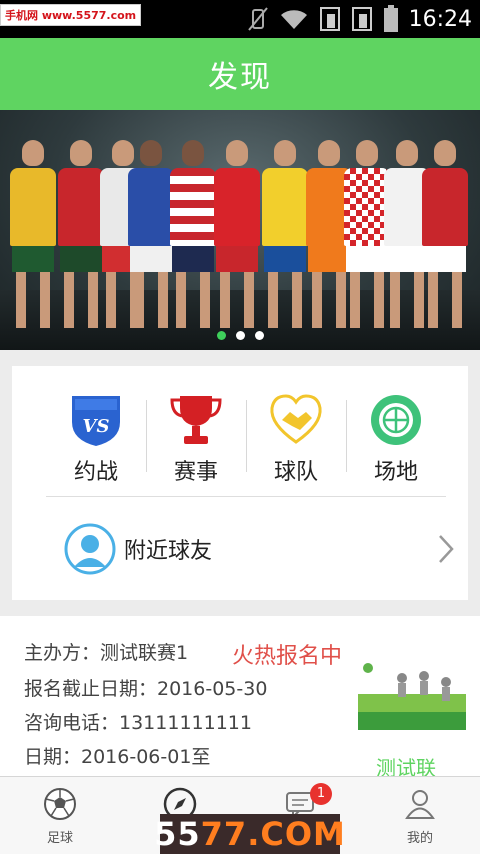  Describe the element at coordinates (71, 15) in the screenshot. I see `watermark-label: 手机网 www.5577.com` at that location.